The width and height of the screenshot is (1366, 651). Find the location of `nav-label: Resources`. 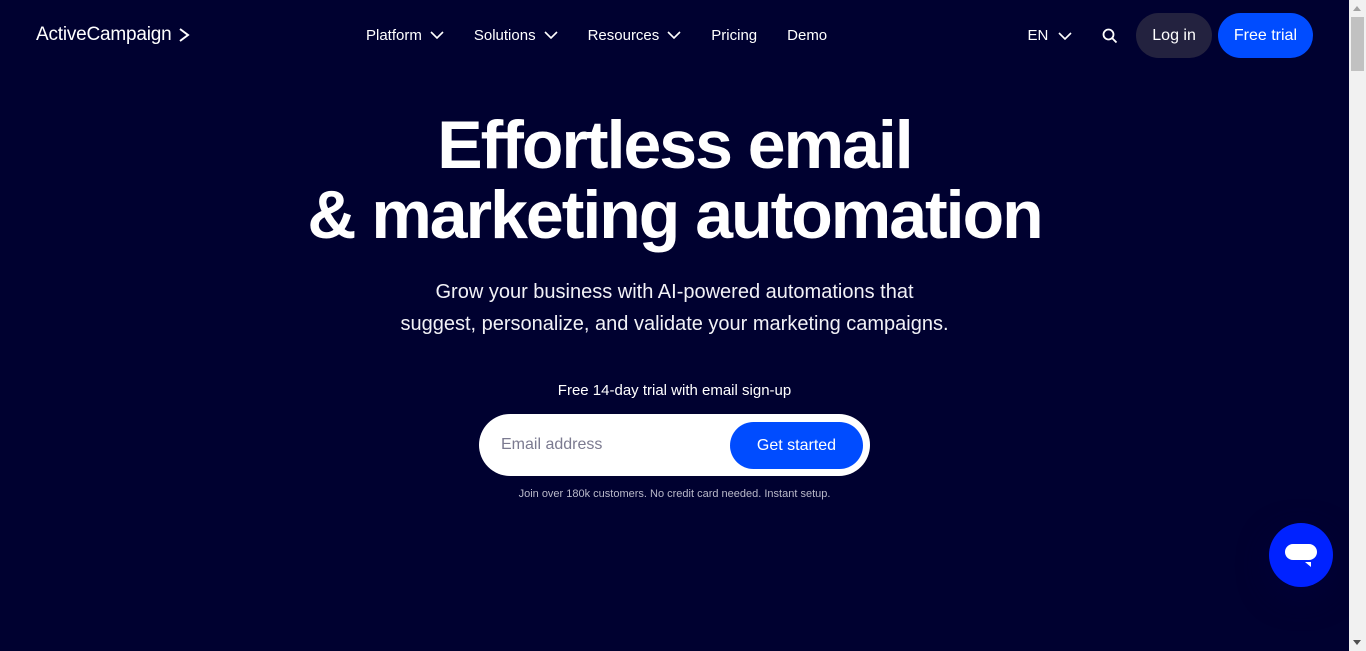

nav-label: Resources is located at coordinates (623, 35).